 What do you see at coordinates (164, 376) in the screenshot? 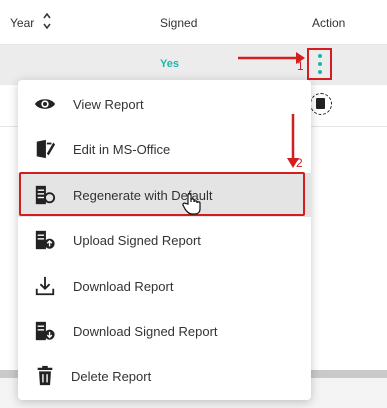
I see `menu-item-delete-report: Delete Report` at bounding box center [164, 376].